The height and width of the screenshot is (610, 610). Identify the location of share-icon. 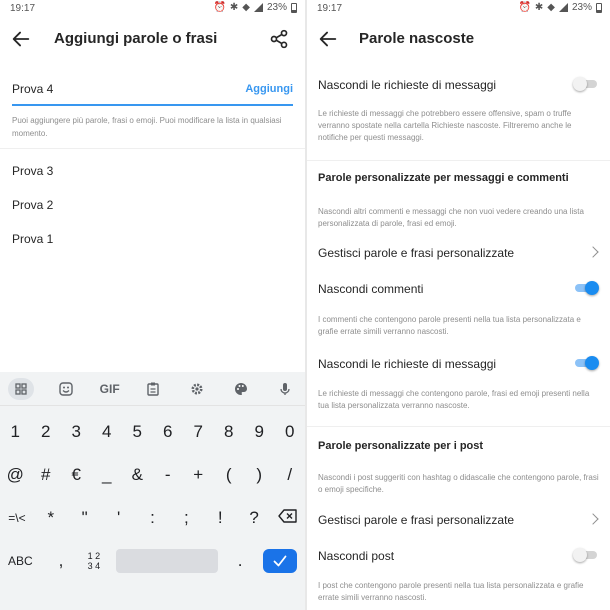
(279, 39).